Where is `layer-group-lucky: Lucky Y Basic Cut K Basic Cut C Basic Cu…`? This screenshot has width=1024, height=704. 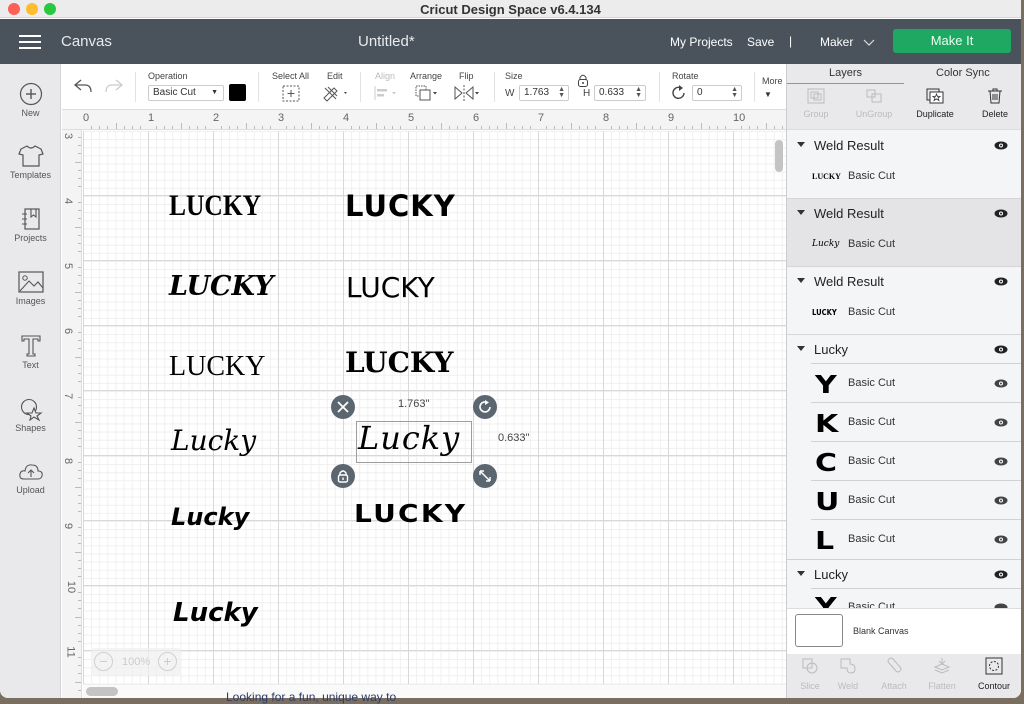
layer-group-lucky: Lucky Y Basic Cut K Basic Cut C Basic Cu… is located at coordinates (904, 447).